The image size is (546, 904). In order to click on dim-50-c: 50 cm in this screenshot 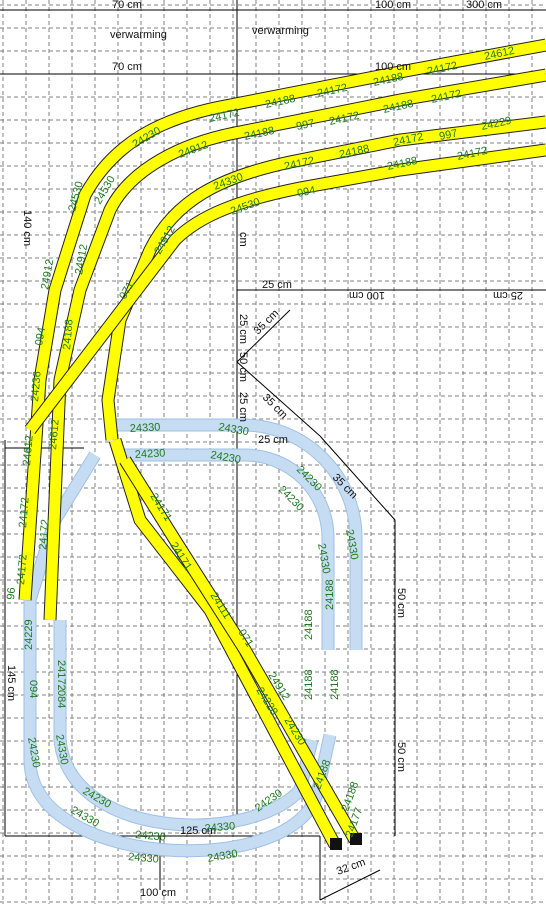, I will do `click(401, 757)`.